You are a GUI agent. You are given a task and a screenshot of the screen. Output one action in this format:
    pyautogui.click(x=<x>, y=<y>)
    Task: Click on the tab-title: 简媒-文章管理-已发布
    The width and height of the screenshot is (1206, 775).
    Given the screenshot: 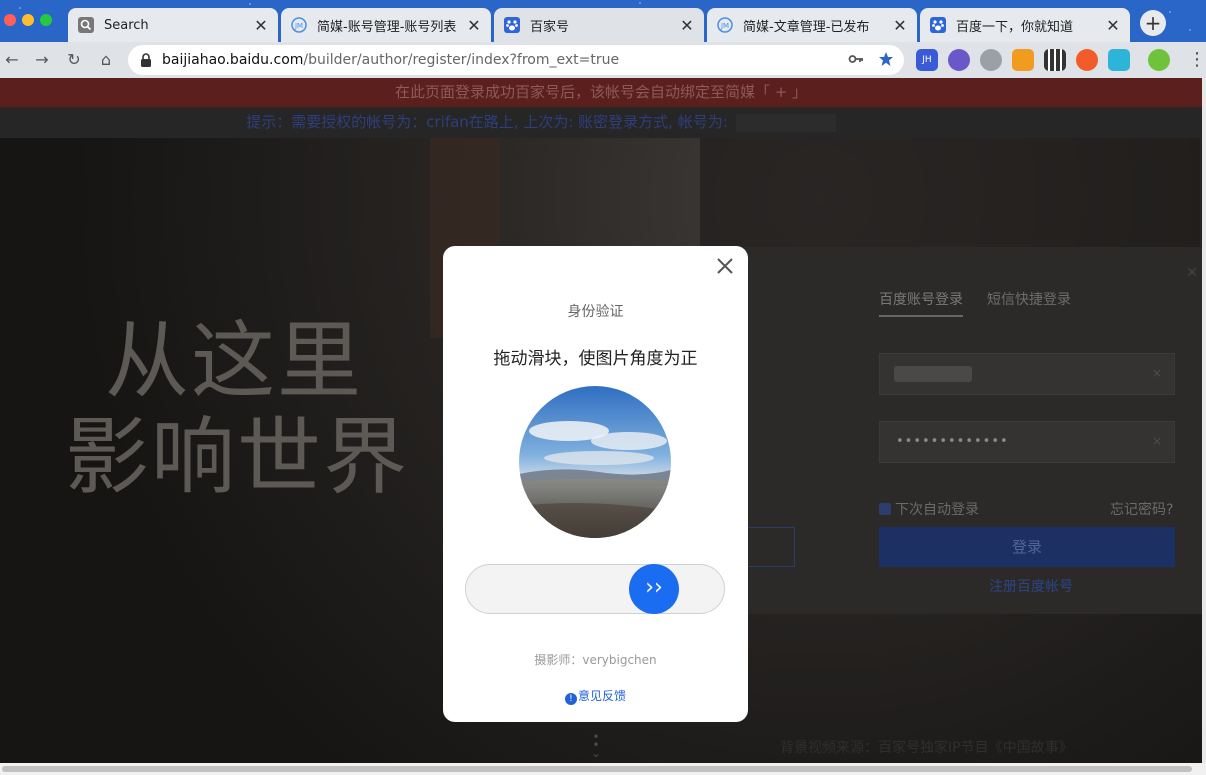 What is the action you would take?
    pyautogui.click(x=806, y=27)
    